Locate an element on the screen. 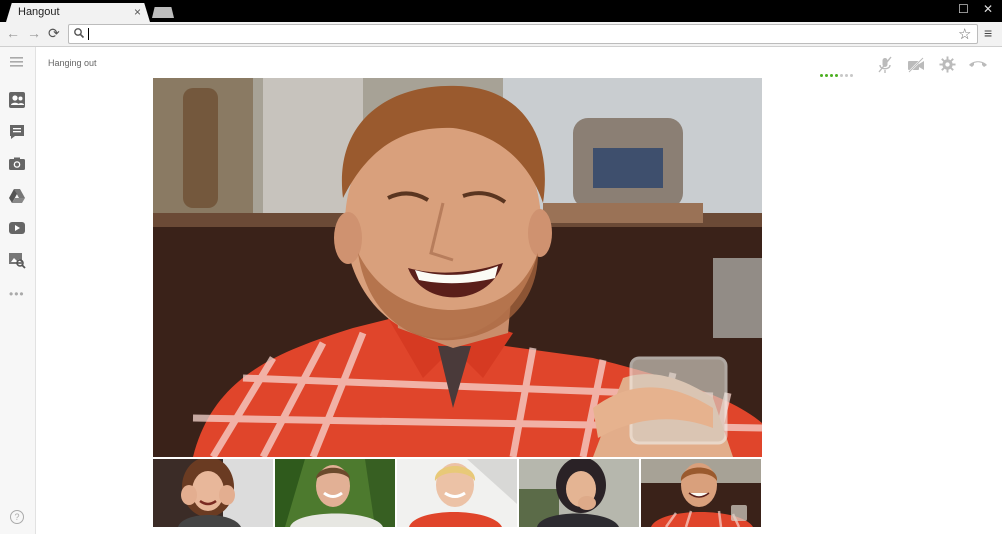 This screenshot has height=534, width=1002. text-caret is located at coordinates (88, 34).